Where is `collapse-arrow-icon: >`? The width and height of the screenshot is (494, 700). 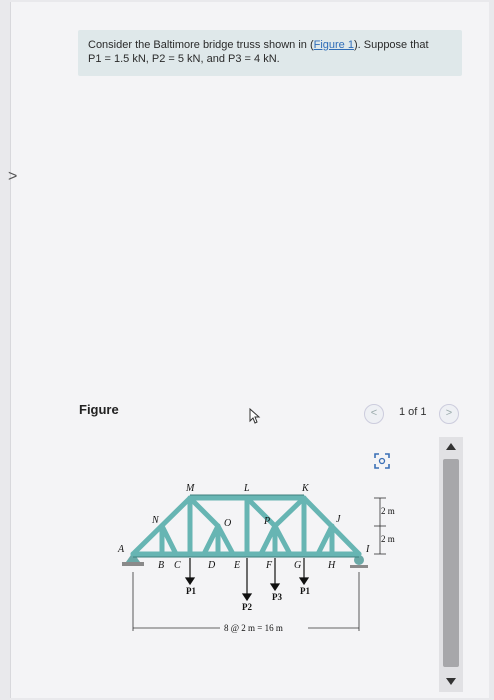 collapse-arrow-icon: > is located at coordinates (12, 177).